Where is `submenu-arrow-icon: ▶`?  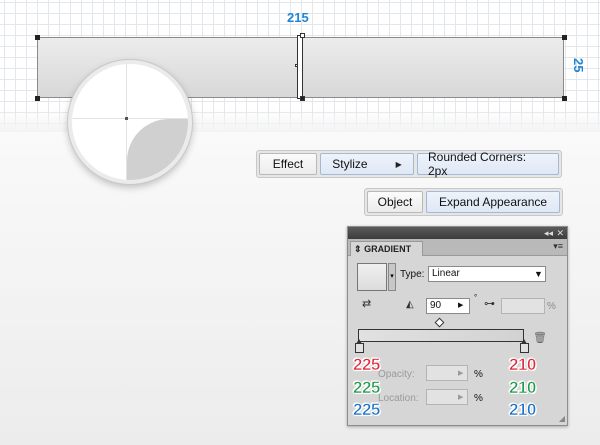
submenu-arrow-icon: ▶ is located at coordinates (398, 164).